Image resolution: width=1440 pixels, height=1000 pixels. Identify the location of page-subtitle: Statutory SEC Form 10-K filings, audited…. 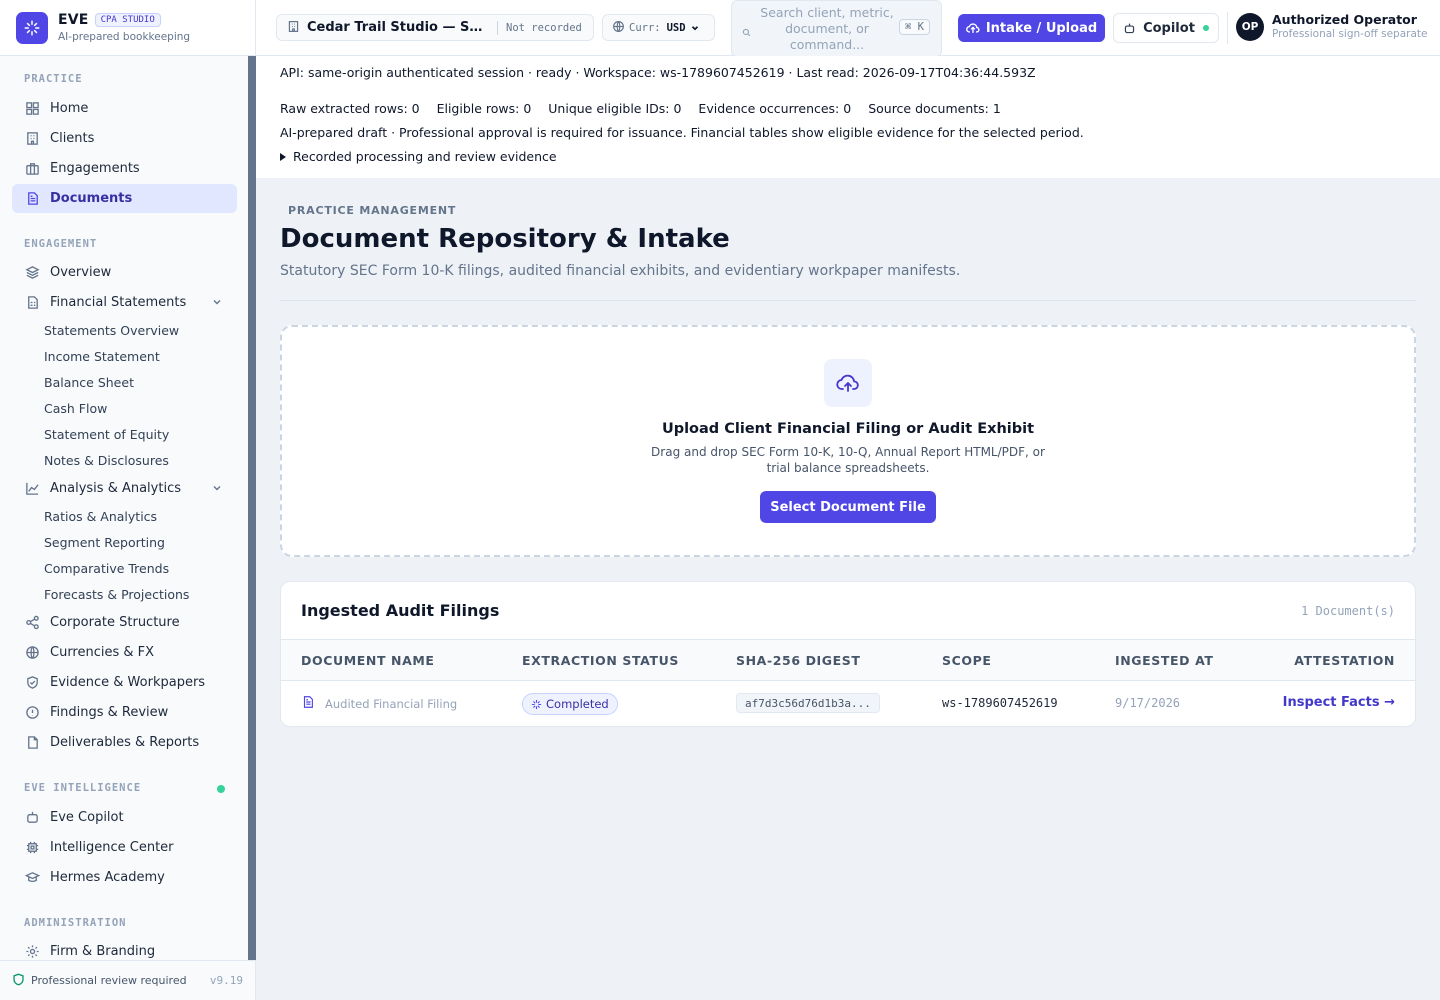
(620, 271).